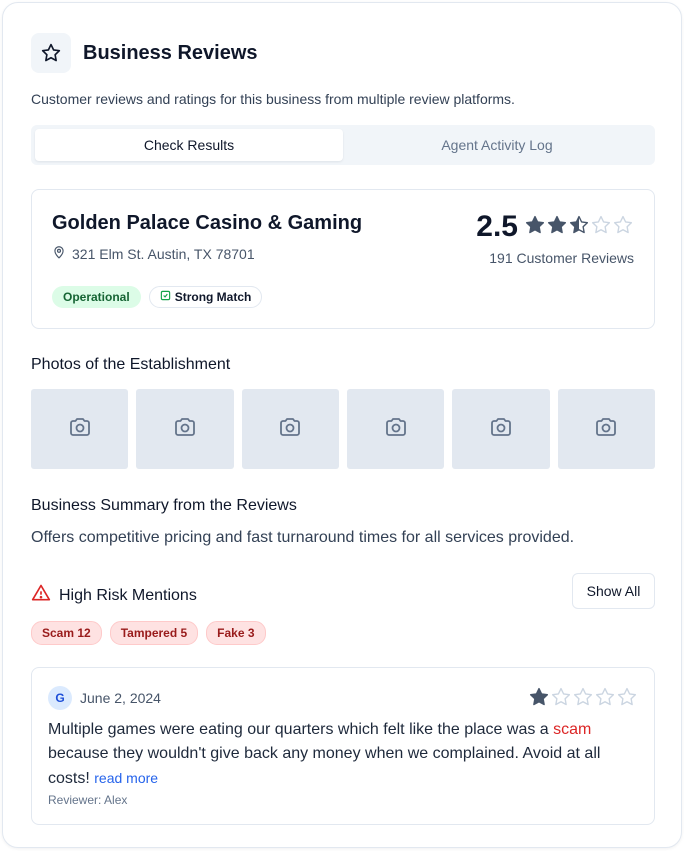 This screenshot has width=684, height=851. What do you see at coordinates (189, 145) in the screenshot?
I see `tab-check-results: Check Results` at bounding box center [189, 145].